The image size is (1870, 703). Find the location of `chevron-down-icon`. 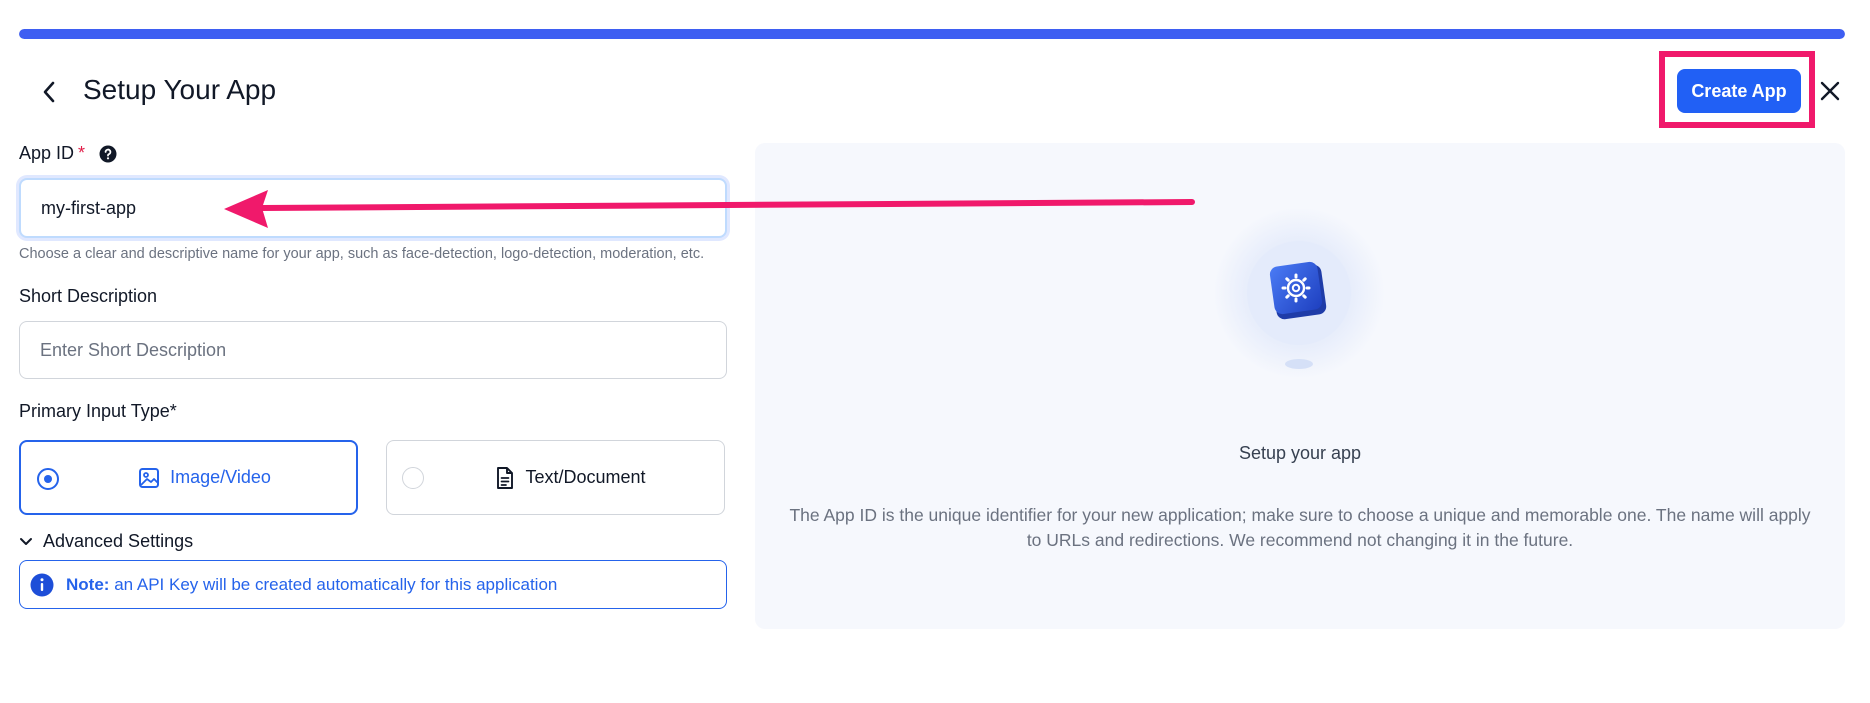

chevron-down-icon is located at coordinates (26, 541).